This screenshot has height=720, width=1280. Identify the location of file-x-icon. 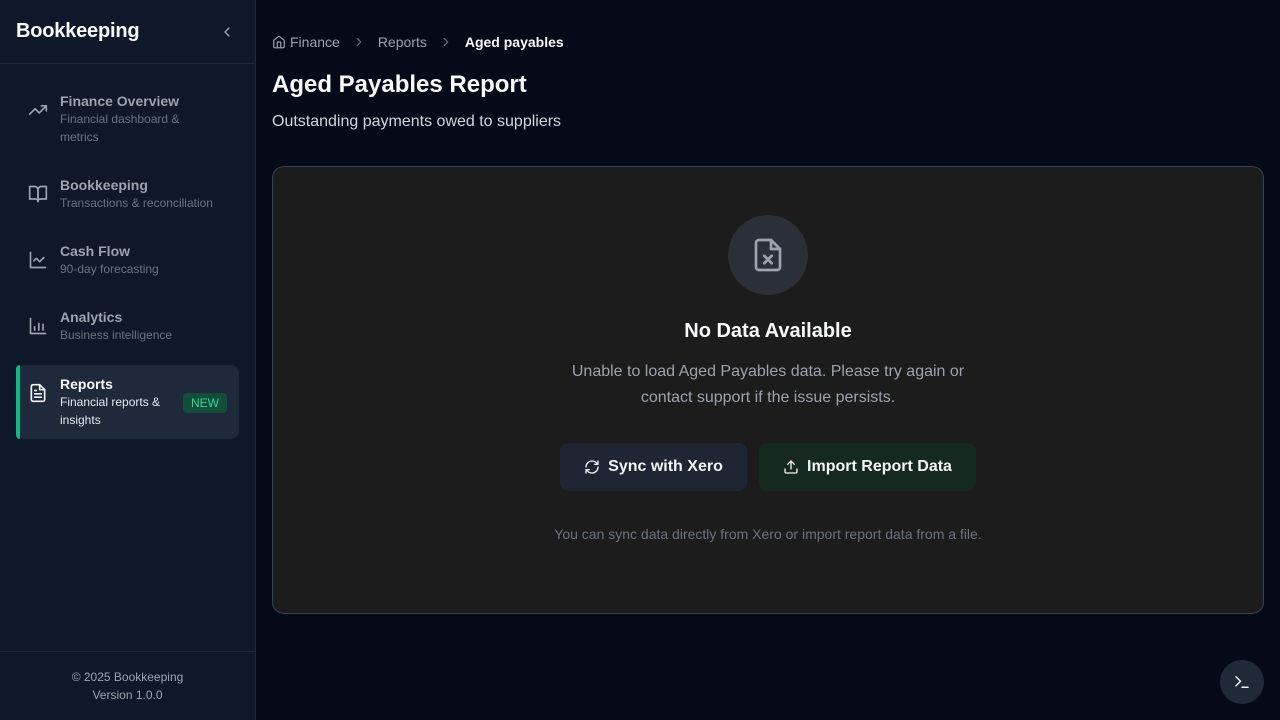
(768, 255).